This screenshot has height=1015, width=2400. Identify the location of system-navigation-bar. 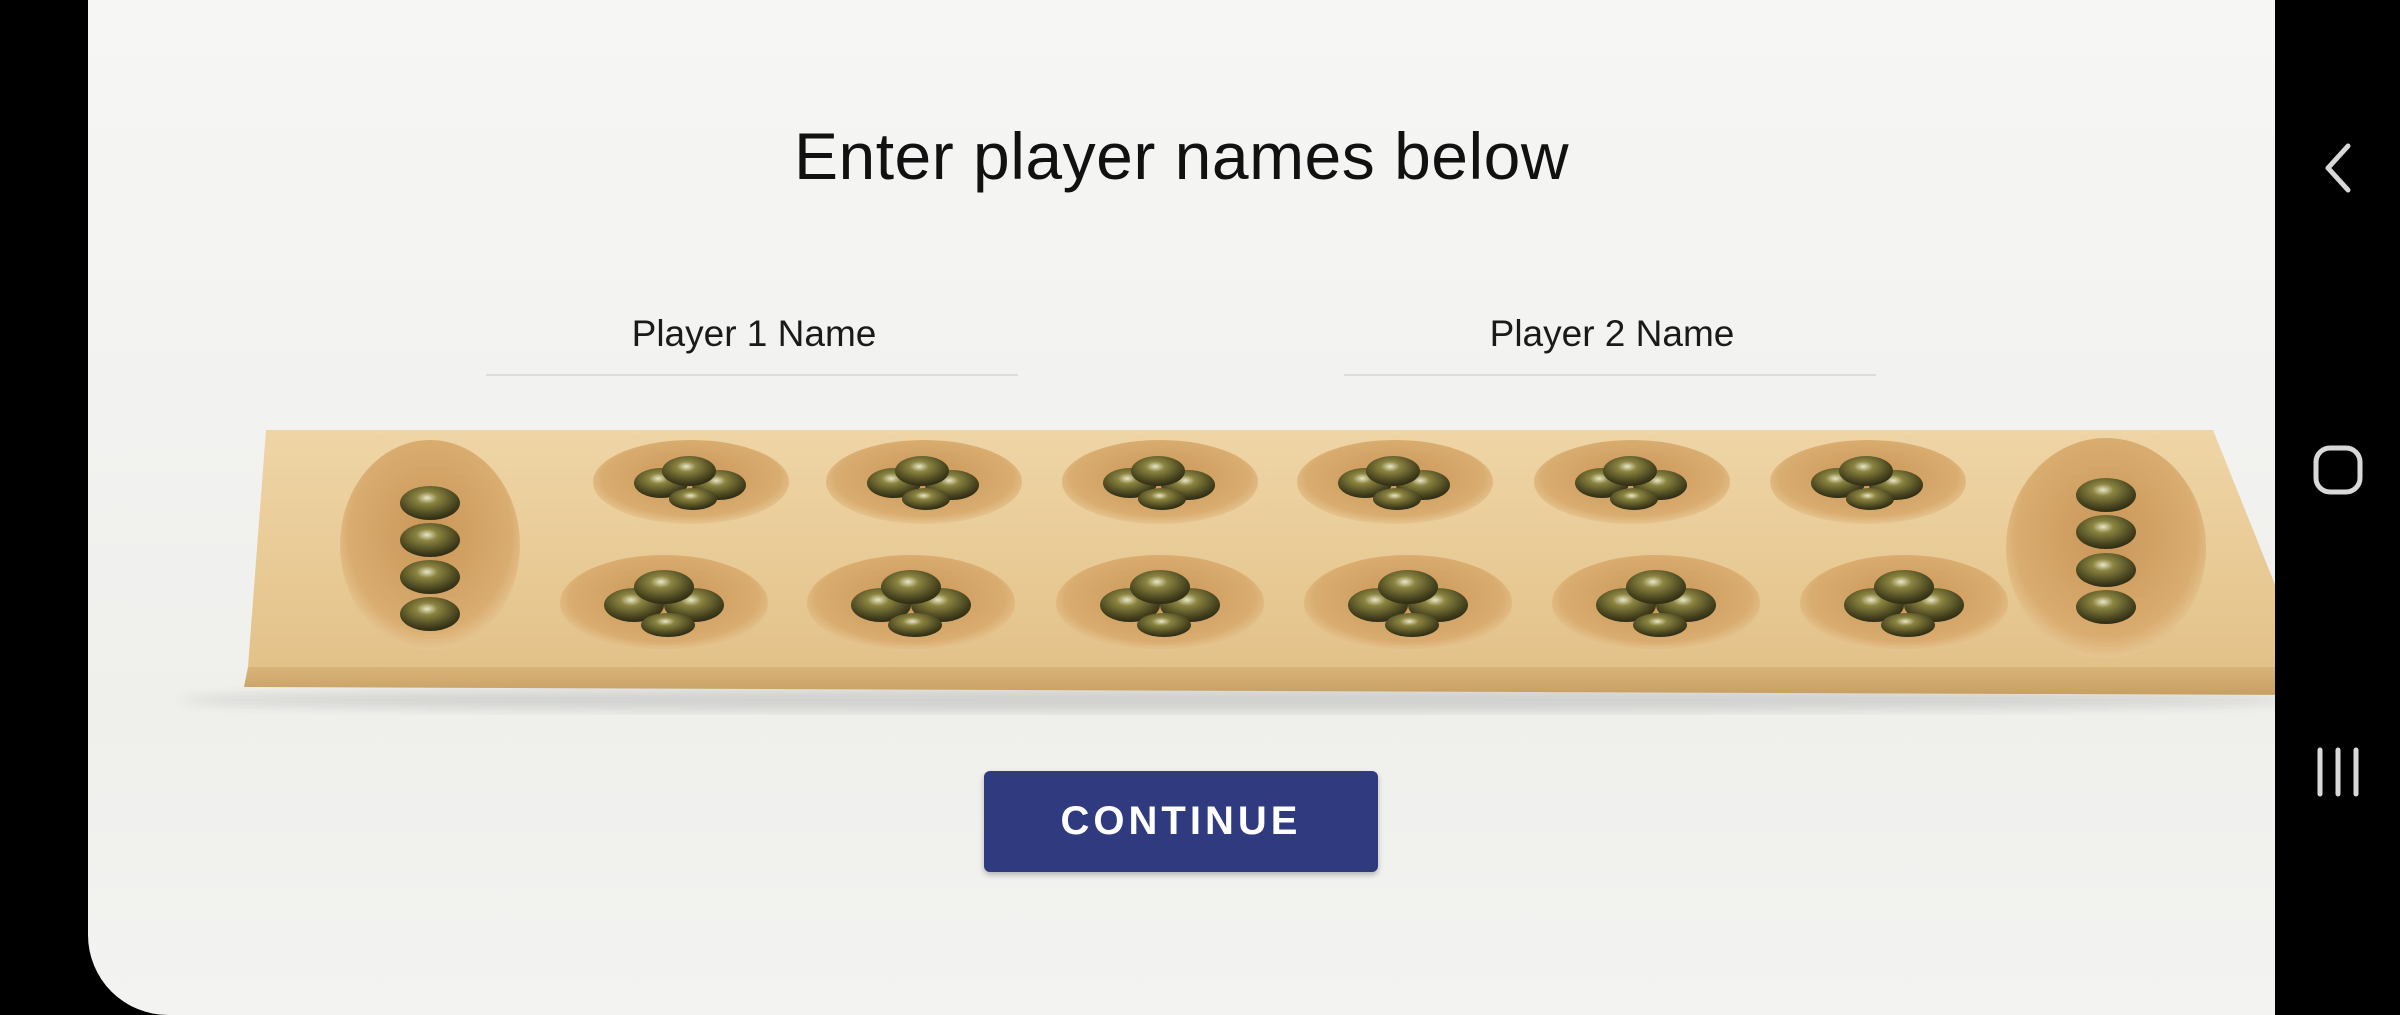
(2337, 507).